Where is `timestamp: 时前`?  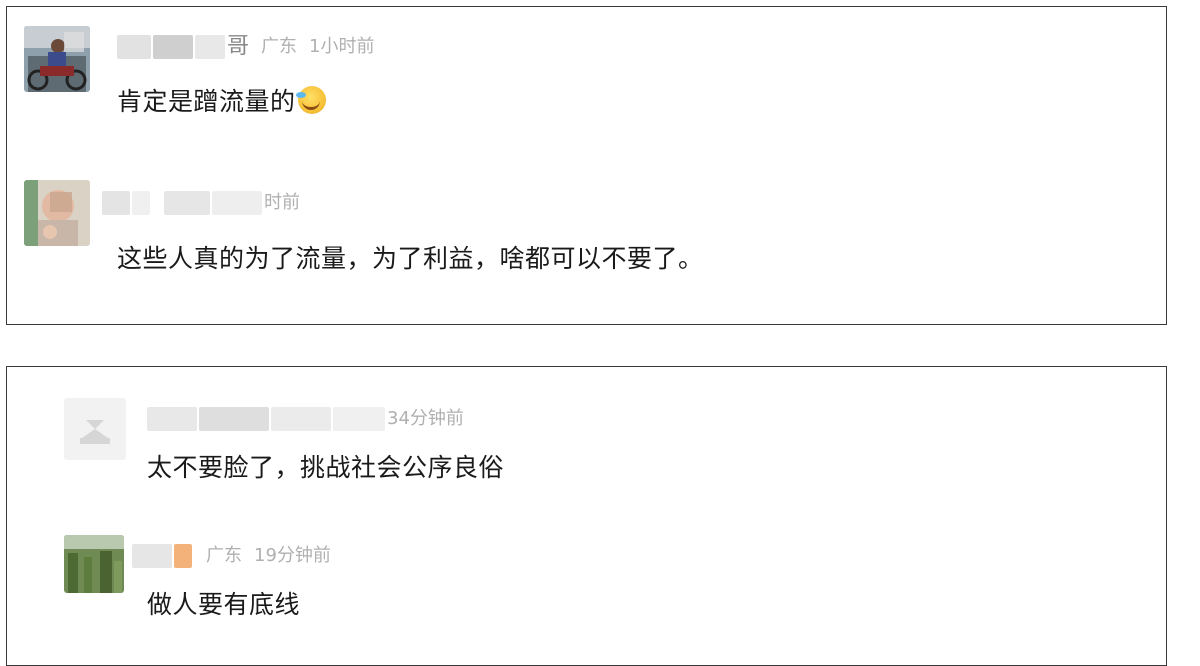
timestamp: 时前 is located at coordinates (282, 202).